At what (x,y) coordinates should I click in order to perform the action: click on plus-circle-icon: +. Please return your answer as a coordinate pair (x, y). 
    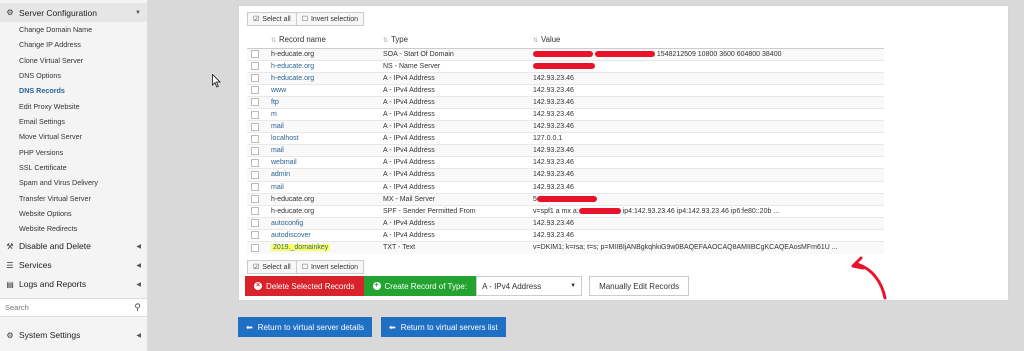
    Looking at the image, I should click on (376, 286).